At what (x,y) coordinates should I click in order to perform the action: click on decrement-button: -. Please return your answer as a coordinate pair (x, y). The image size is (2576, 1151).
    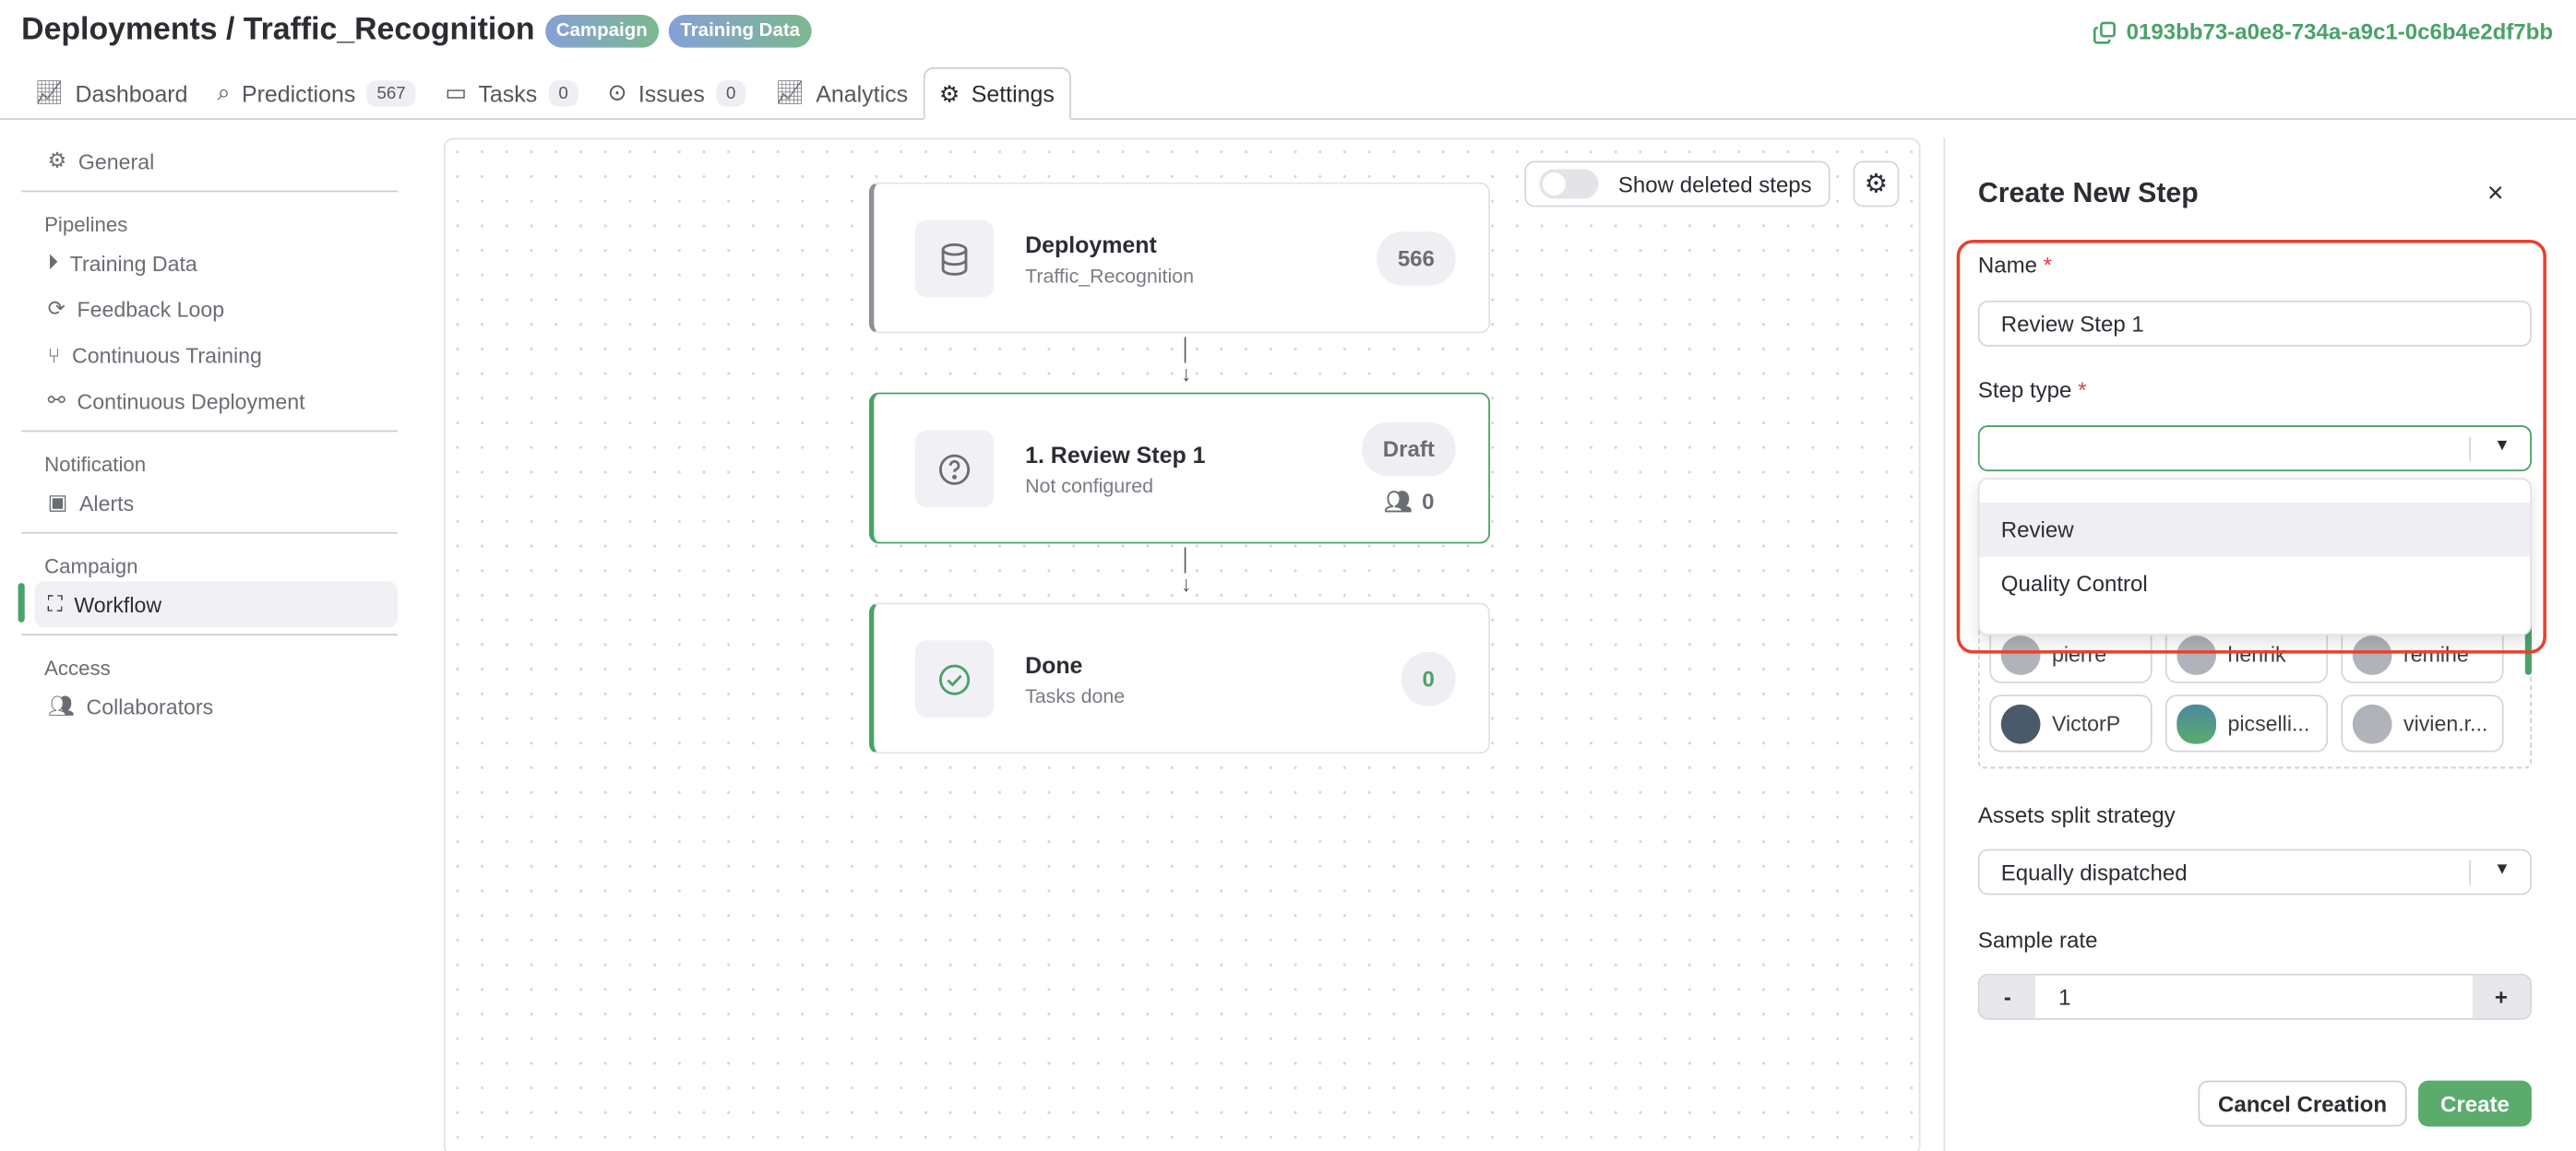
    Looking at the image, I should click on (2008, 996).